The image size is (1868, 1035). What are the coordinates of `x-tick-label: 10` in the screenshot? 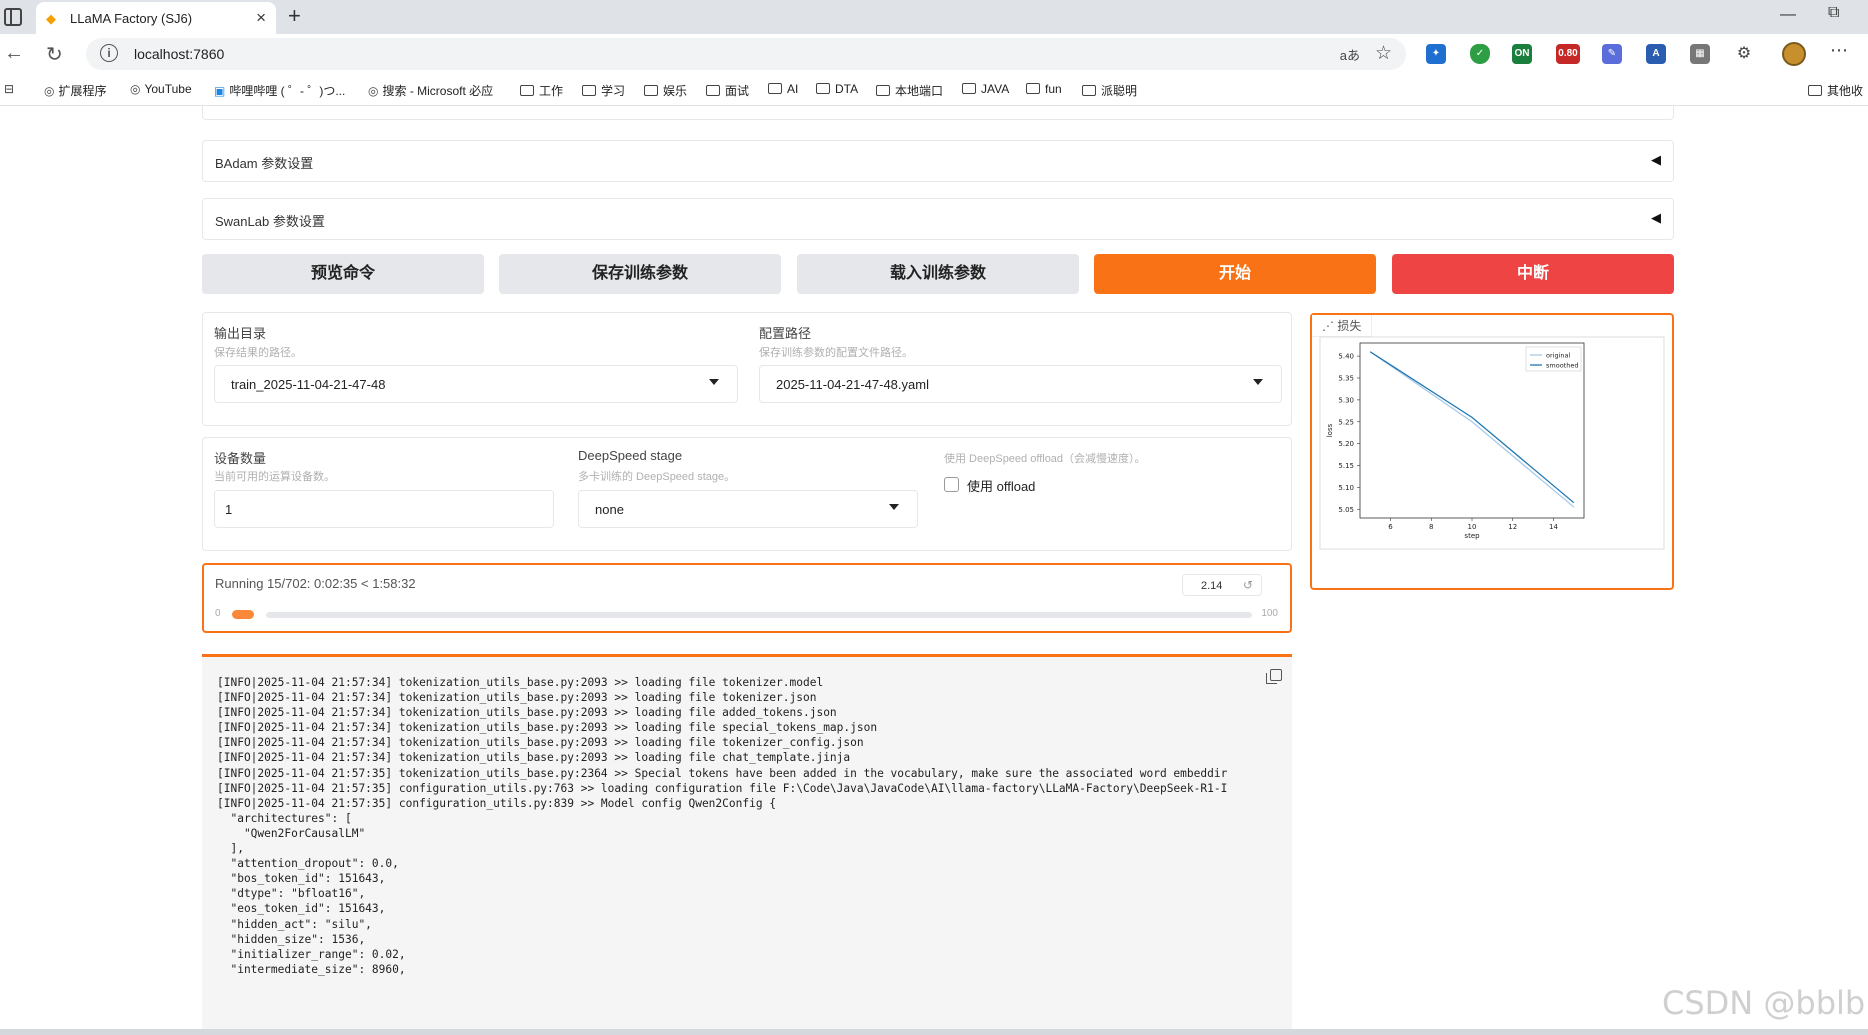 It's located at (1472, 527).